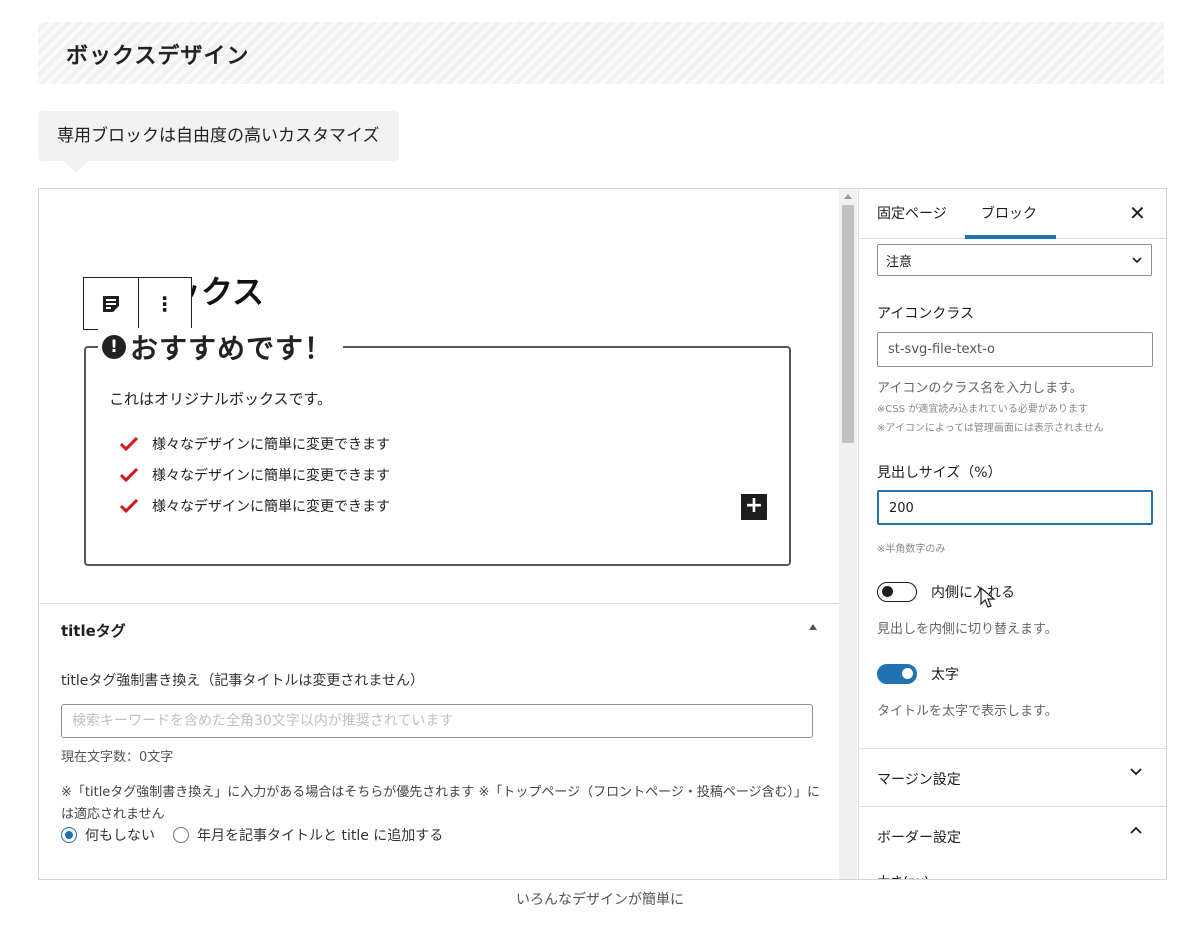 Image resolution: width=1200 pixels, height=926 pixels. I want to click on radio-label: 年月を記事タイトルと title に追加する, so click(320, 836).